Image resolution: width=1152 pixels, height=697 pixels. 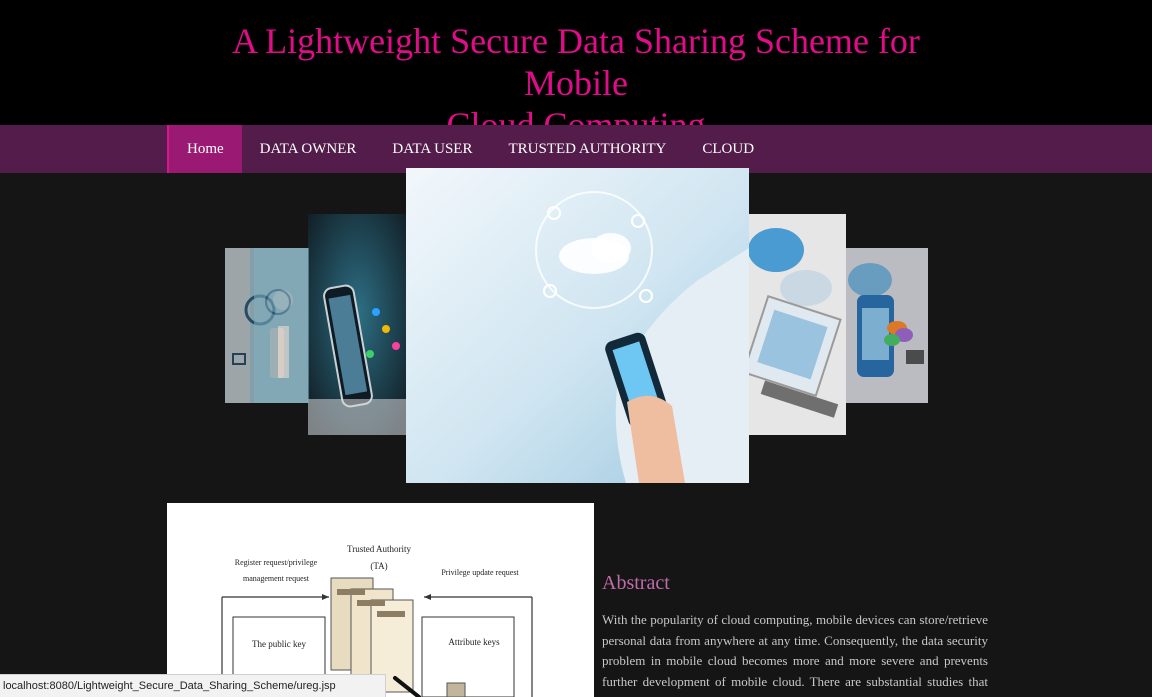 What do you see at coordinates (204, 149) in the screenshot?
I see `nav-home: Home` at bounding box center [204, 149].